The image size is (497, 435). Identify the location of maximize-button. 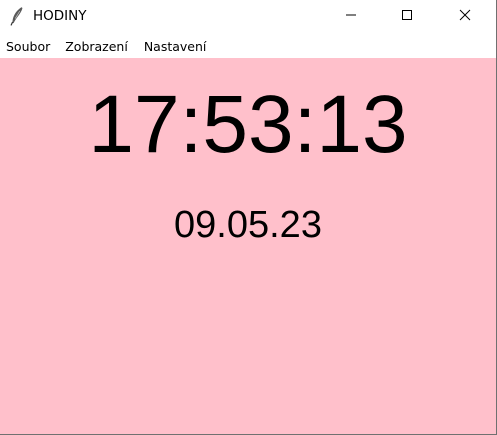
(407, 15).